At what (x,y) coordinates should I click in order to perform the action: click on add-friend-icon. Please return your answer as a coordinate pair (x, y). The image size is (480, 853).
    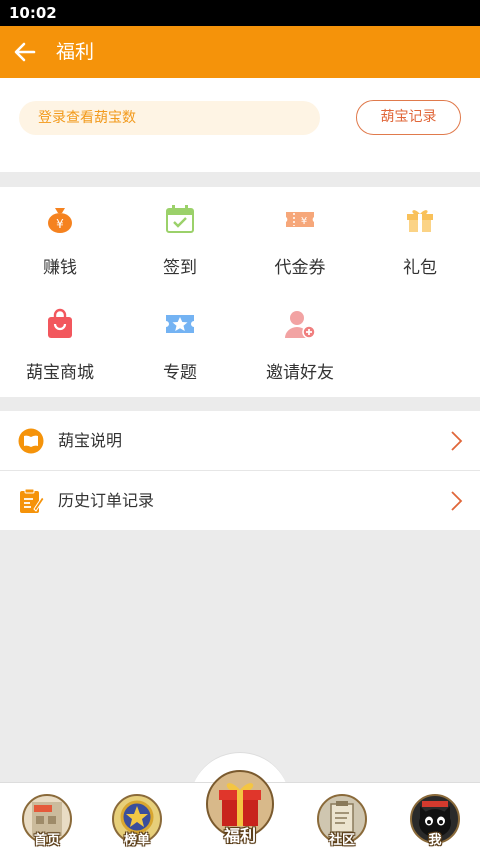
    Looking at the image, I should click on (300, 325).